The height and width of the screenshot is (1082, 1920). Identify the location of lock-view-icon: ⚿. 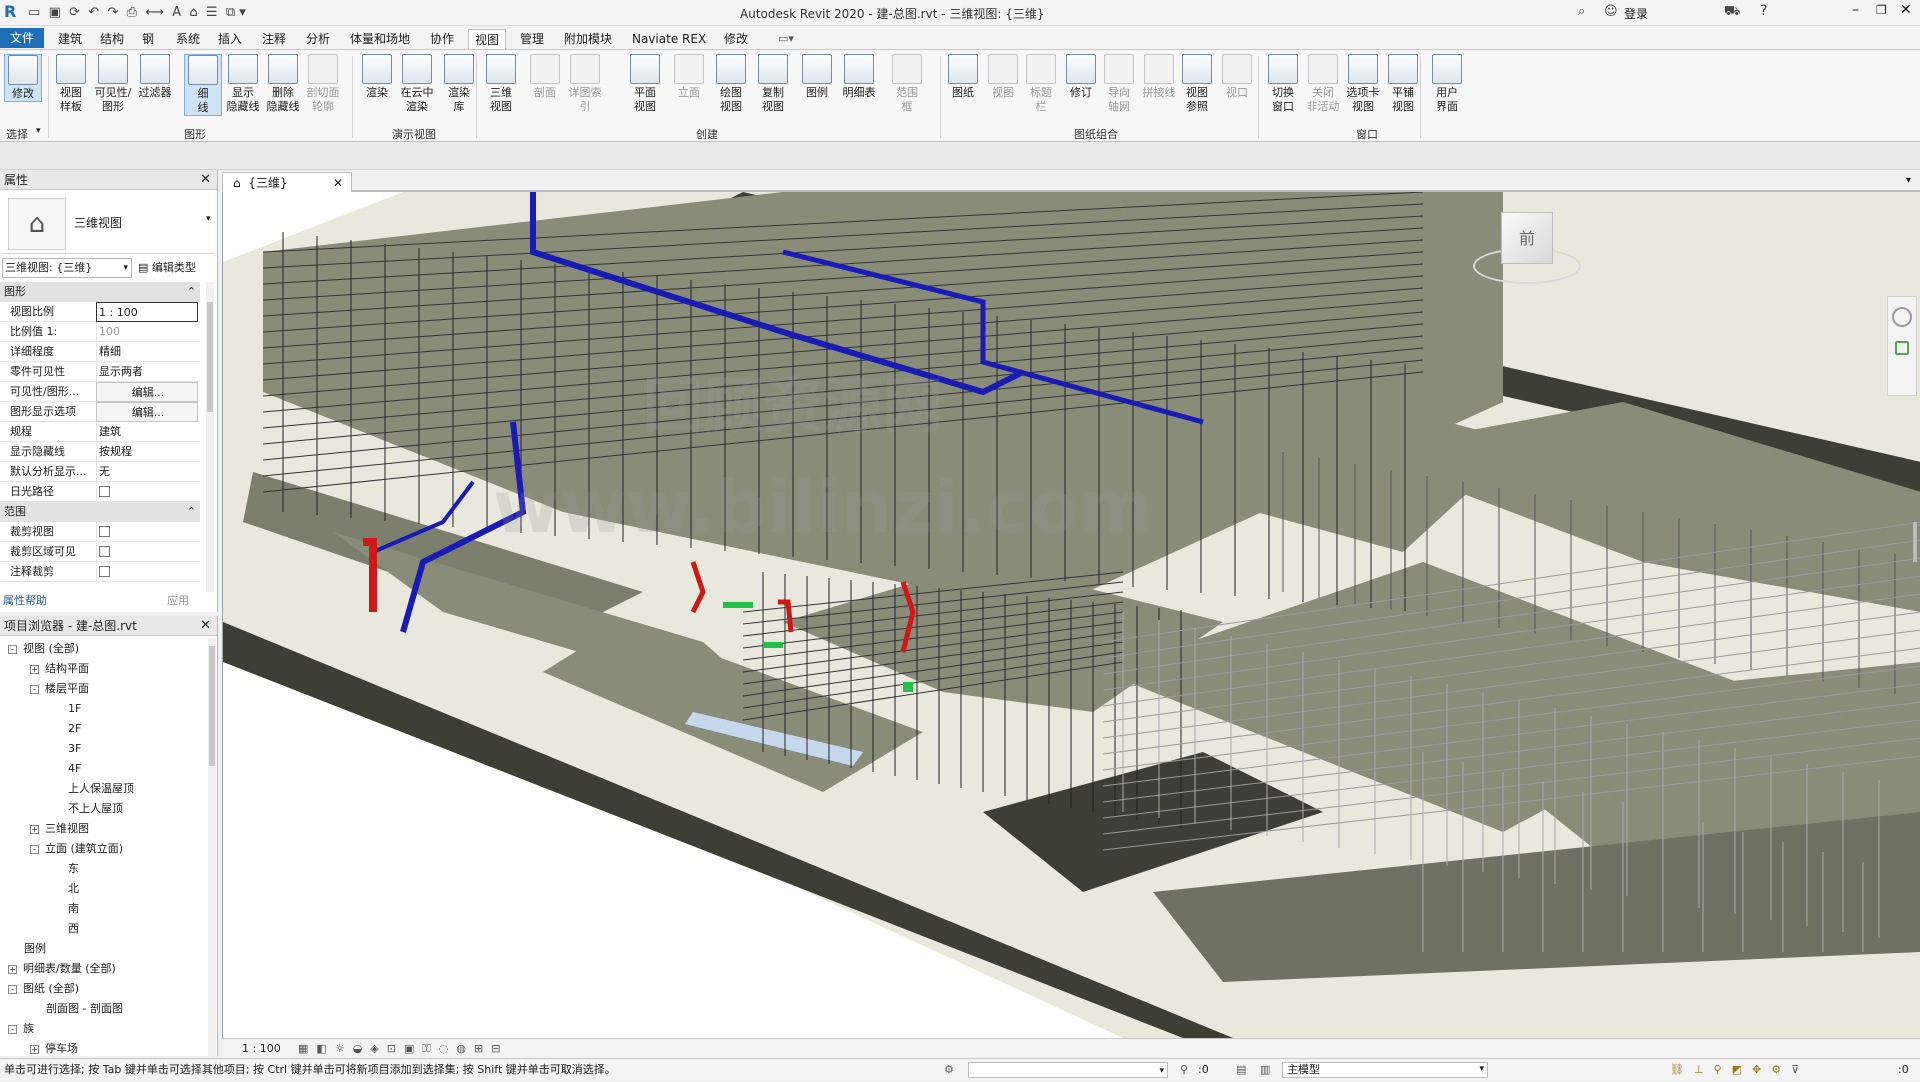
(430, 1048).